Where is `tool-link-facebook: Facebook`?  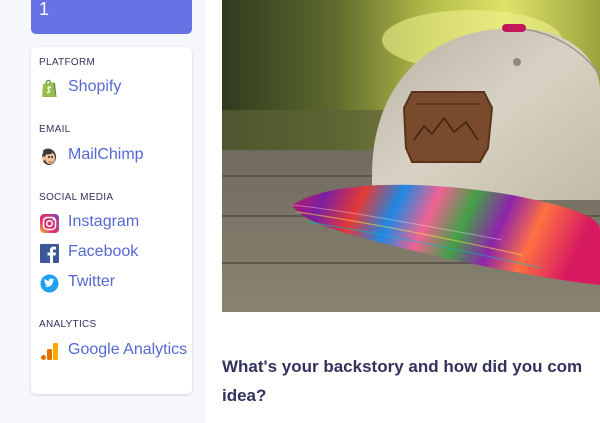 tool-link-facebook: Facebook is located at coordinates (113, 253).